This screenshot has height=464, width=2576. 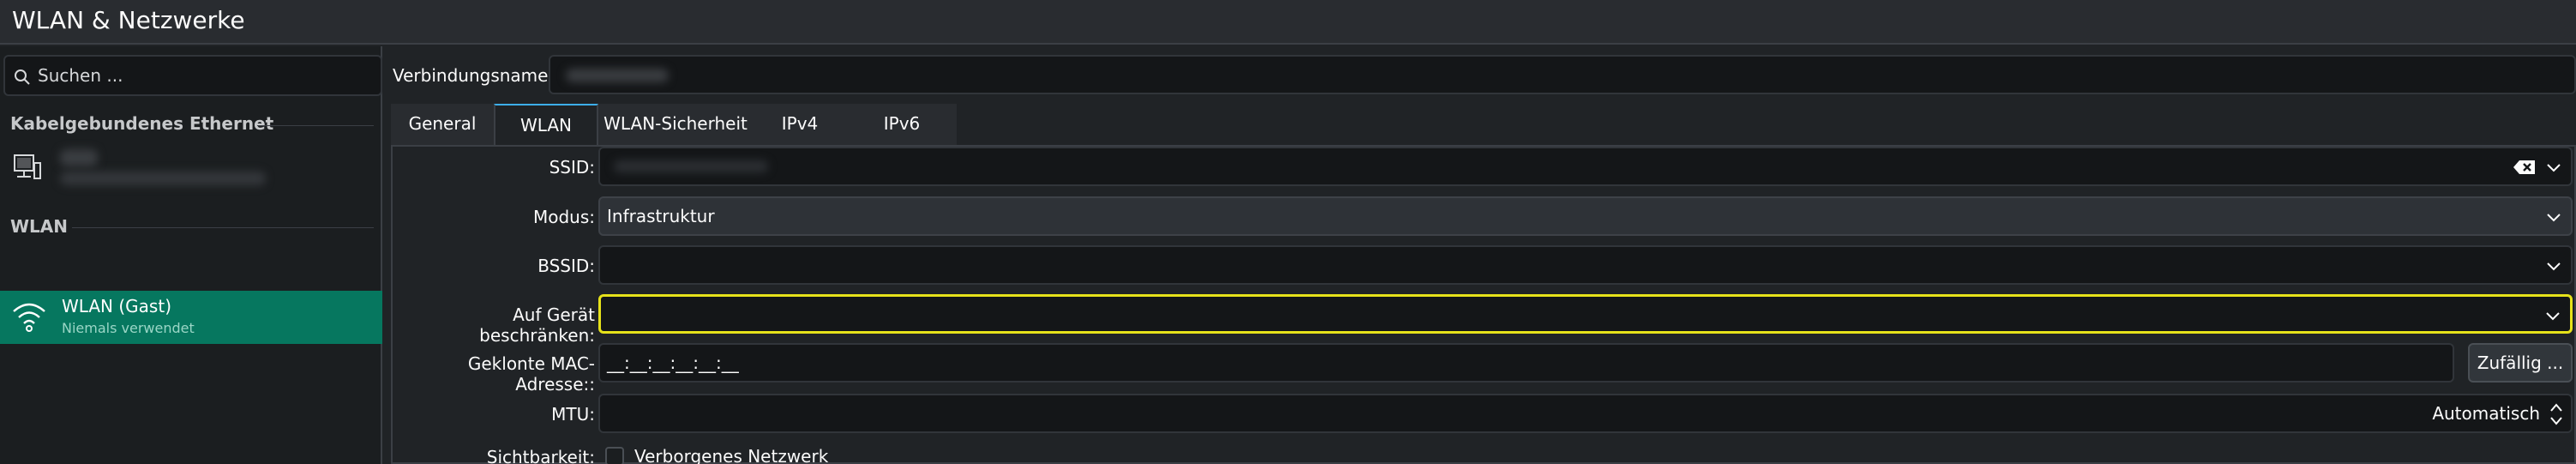 I want to click on tab-bar: General WLAN WLAN-Sicherheit IPv4 IPv6, so click(x=1483, y=124).